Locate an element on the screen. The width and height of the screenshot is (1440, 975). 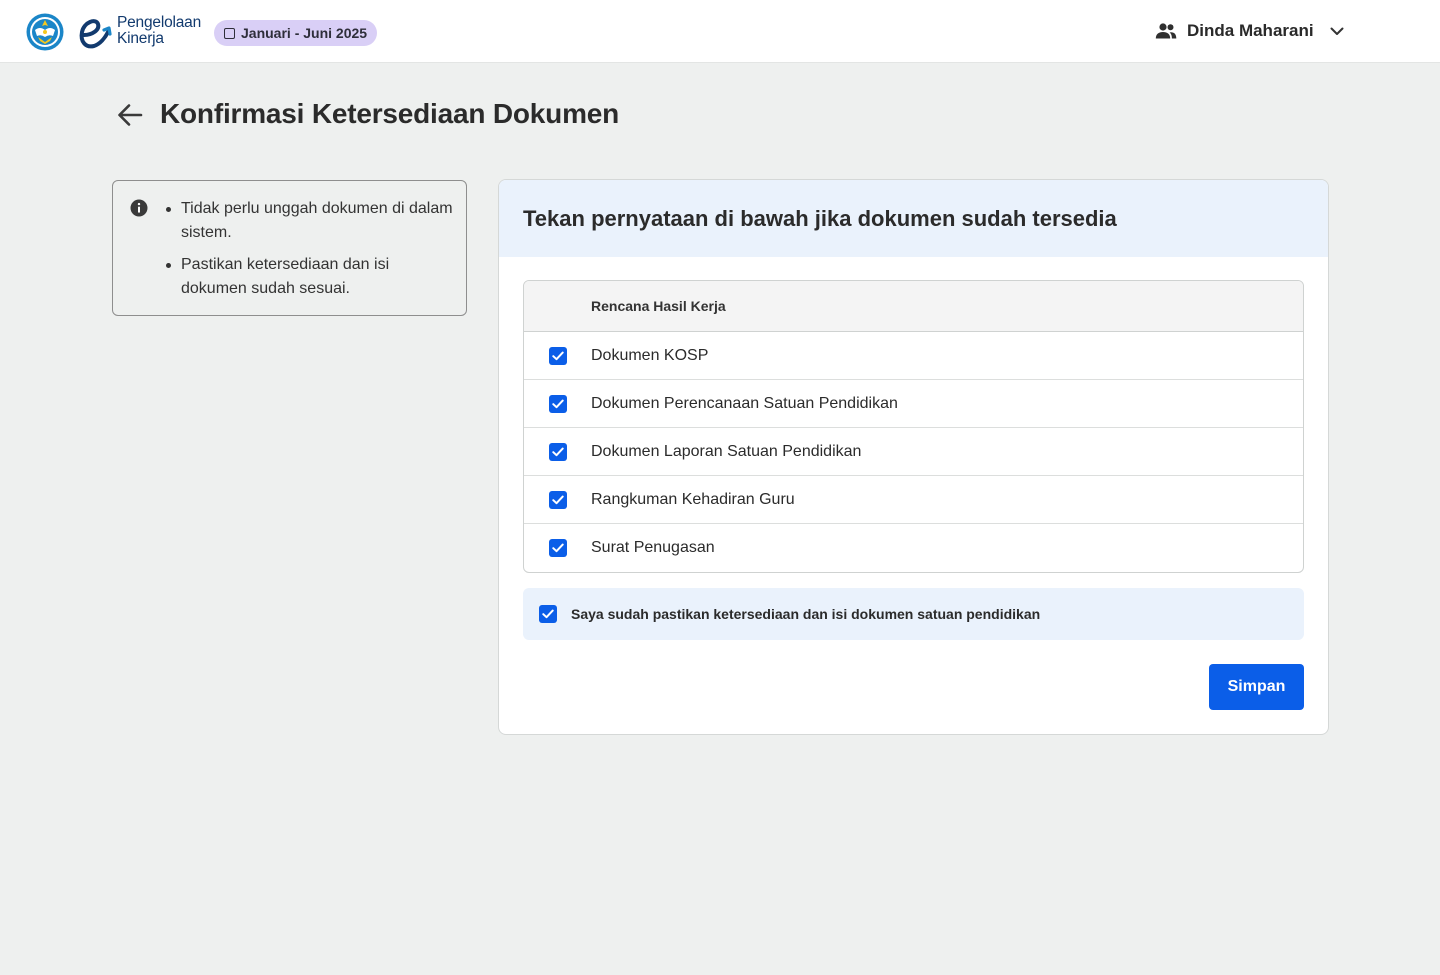
tut-wuri-handayani-emblem is located at coordinates (45, 32).